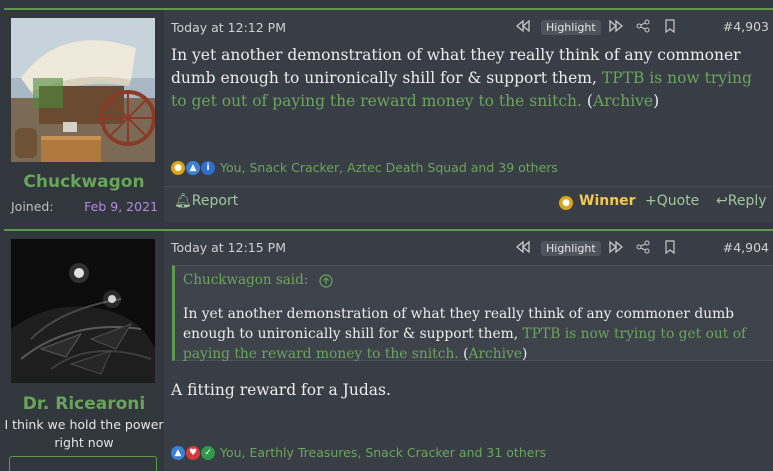 This screenshot has height=471, width=773. I want to click on user-sidebar: Chuckwagon Joined: Feb 9, 2021, so click(84, 116).